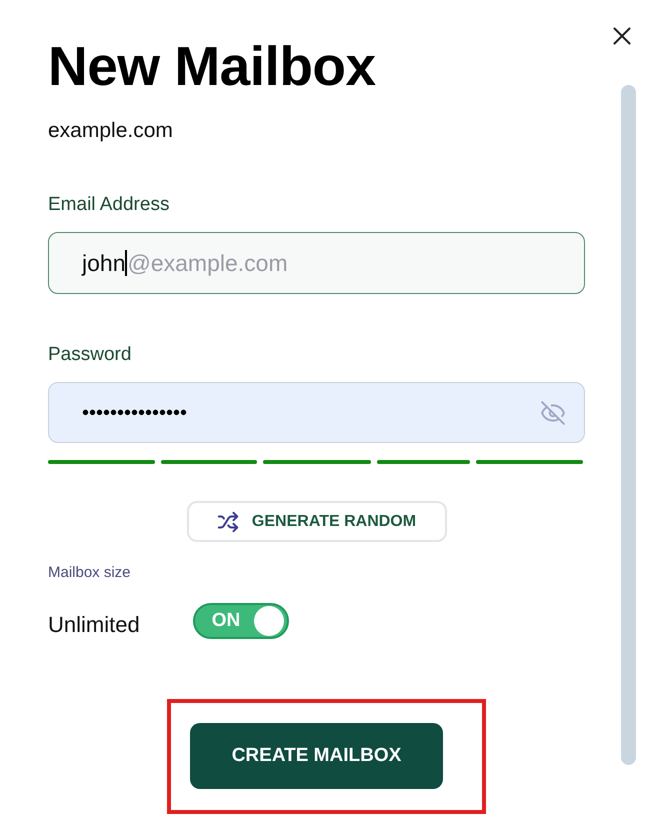 The width and height of the screenshot is (646, 819). Describe the element at coordinates (316, 756) in the screenshot. I see `create-mailbox-button: CREATE MAILBOX` at that location.